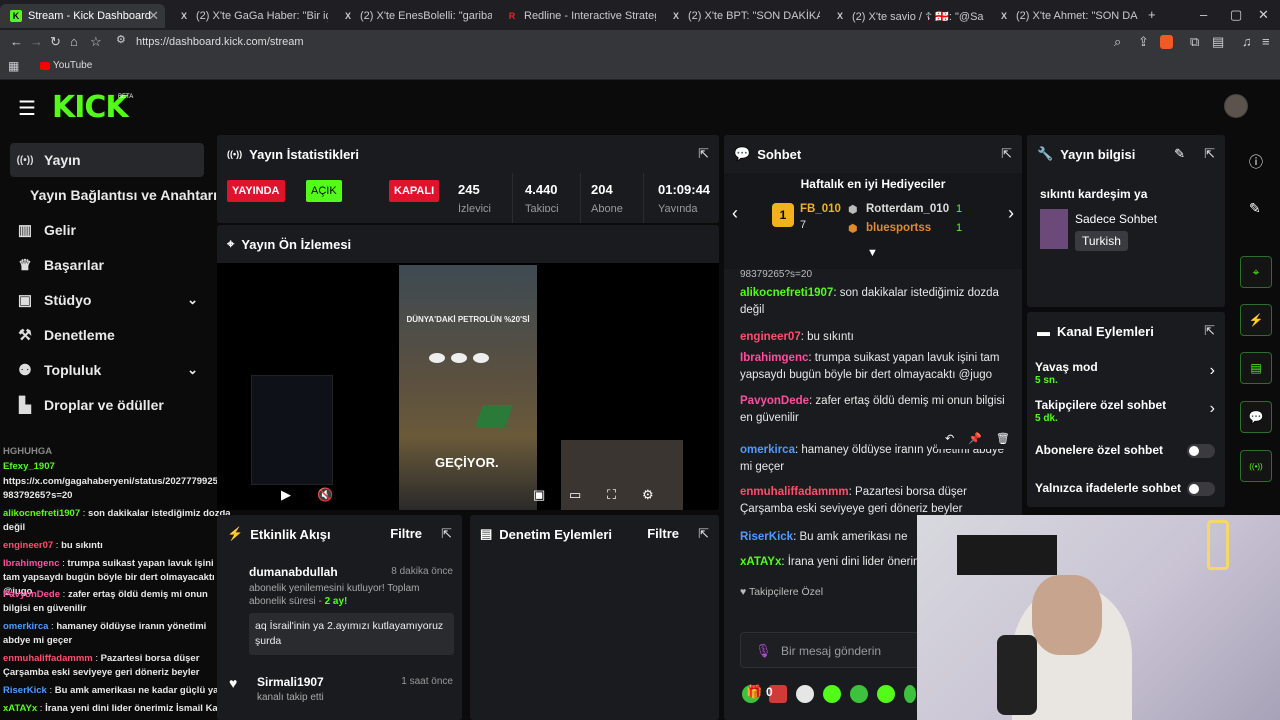  What do you see at coordinates (293, 572) in the screenshot?
I see `activity-user: dumanabdullah` at bounding box center [293, 572].